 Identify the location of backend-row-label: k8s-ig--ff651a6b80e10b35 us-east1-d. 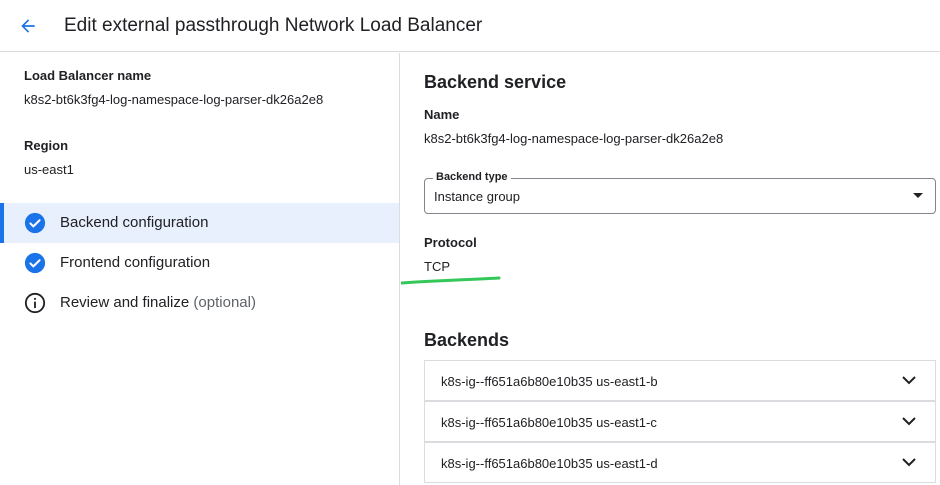
(549, 463).